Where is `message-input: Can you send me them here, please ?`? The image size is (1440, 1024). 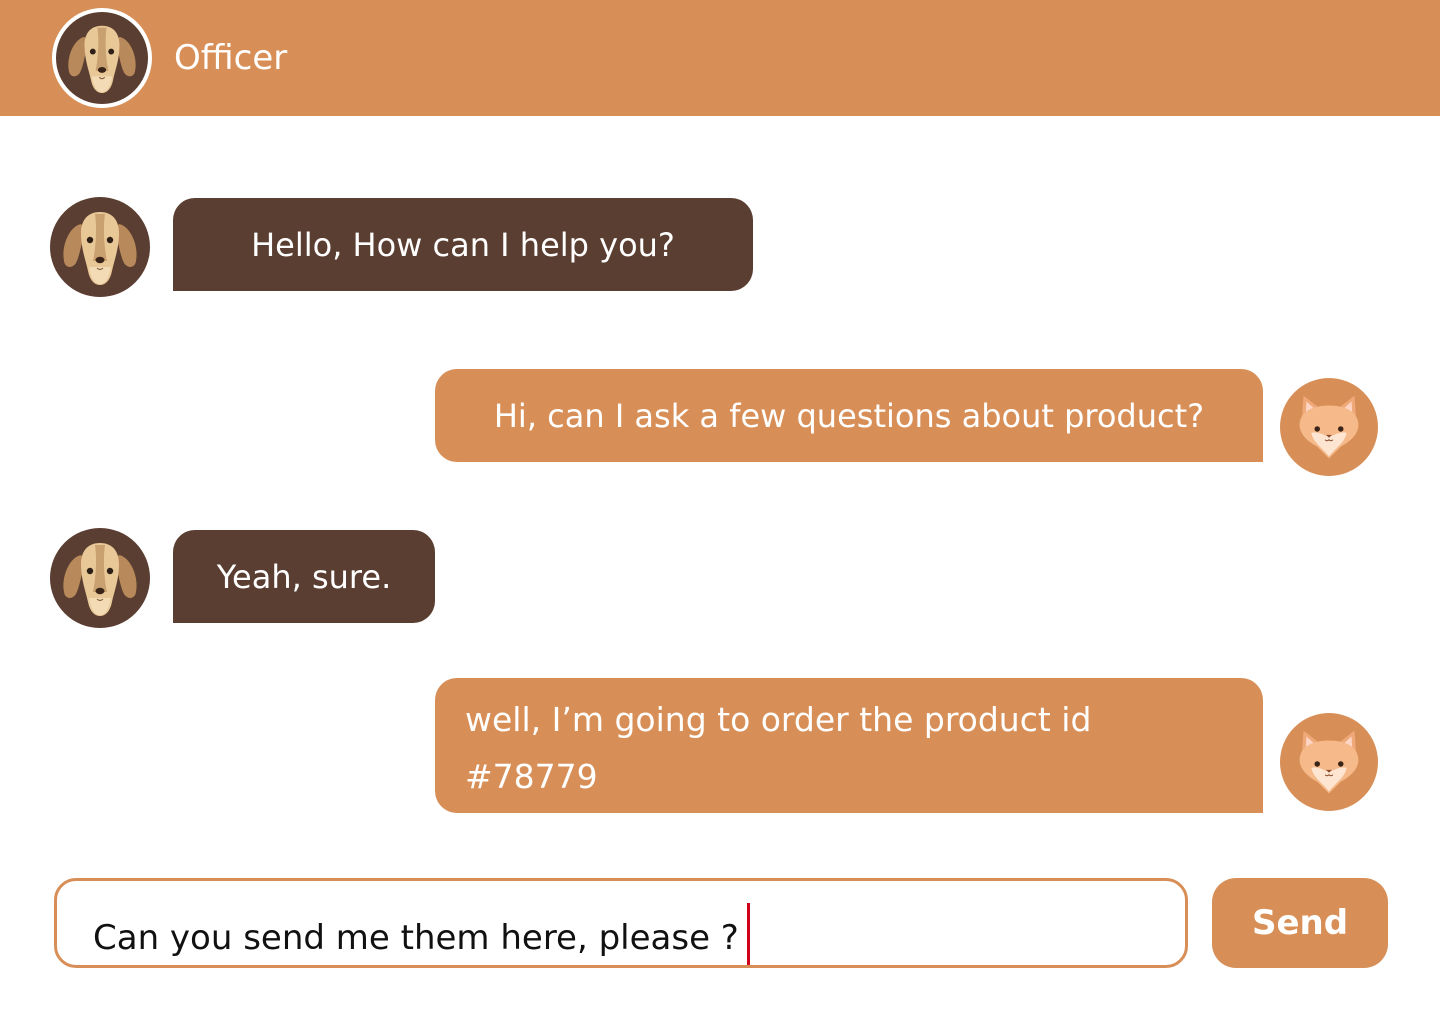 message-input: Can you send me them here, please ? is located at coordinates (621, 923).